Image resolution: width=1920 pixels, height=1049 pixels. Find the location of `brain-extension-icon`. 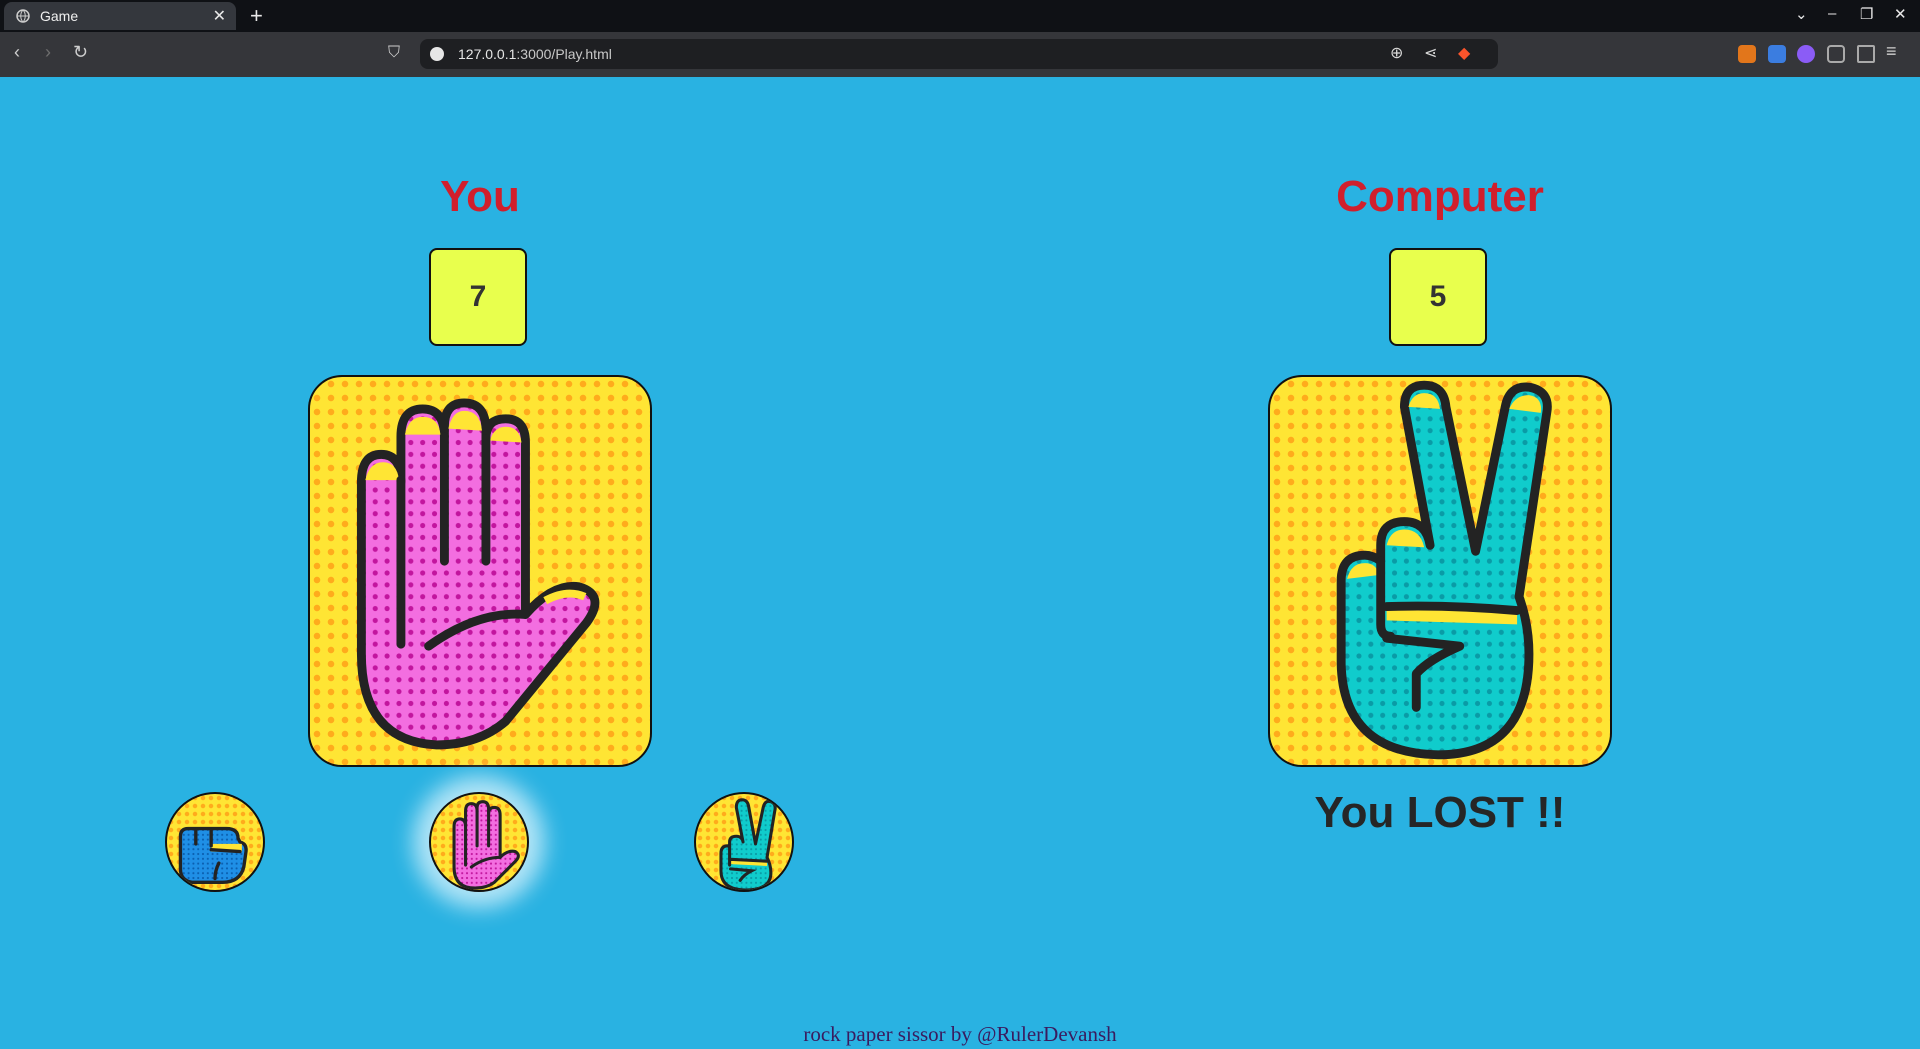

brain-extension-icon is located at coordinates (1806, 54).